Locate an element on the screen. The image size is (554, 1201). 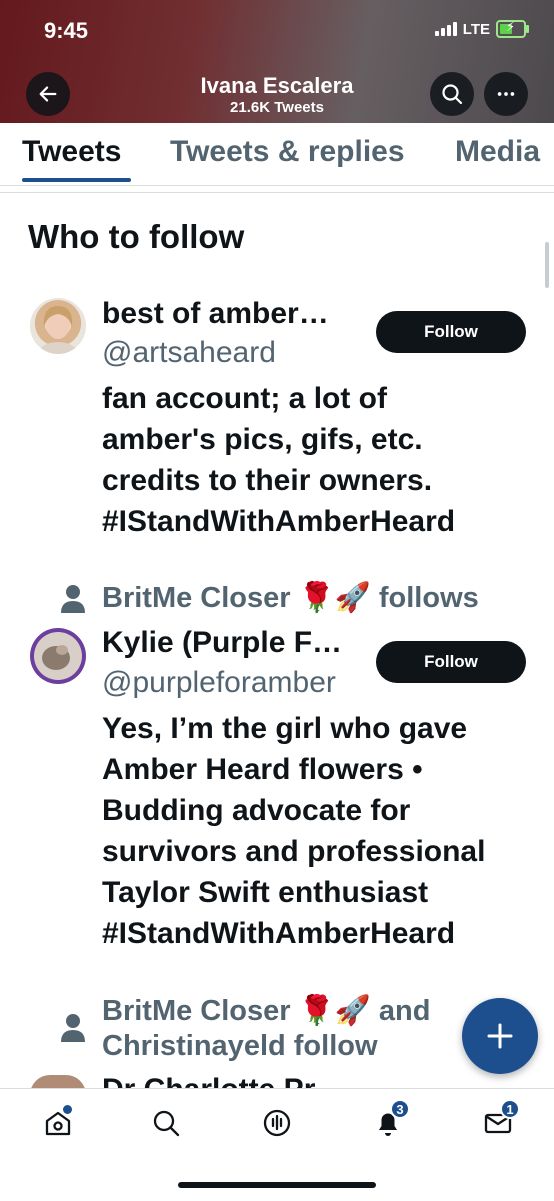
social-context: BritMe Closer 🌹🚀 follows is located at coordinates (290, 598).